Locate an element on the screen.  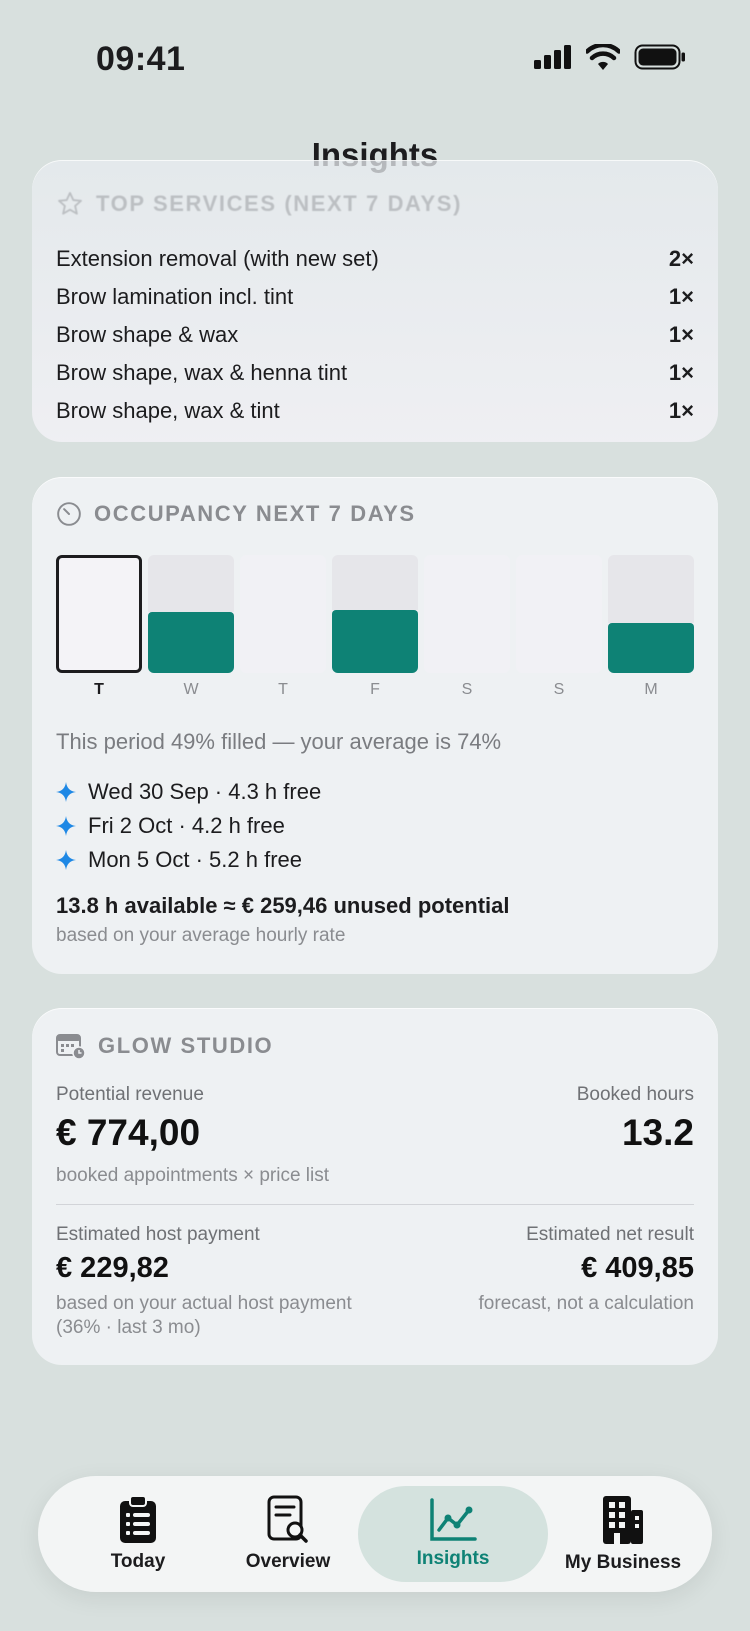
occupancy-day-label: F is located at coordinates (375, 689).